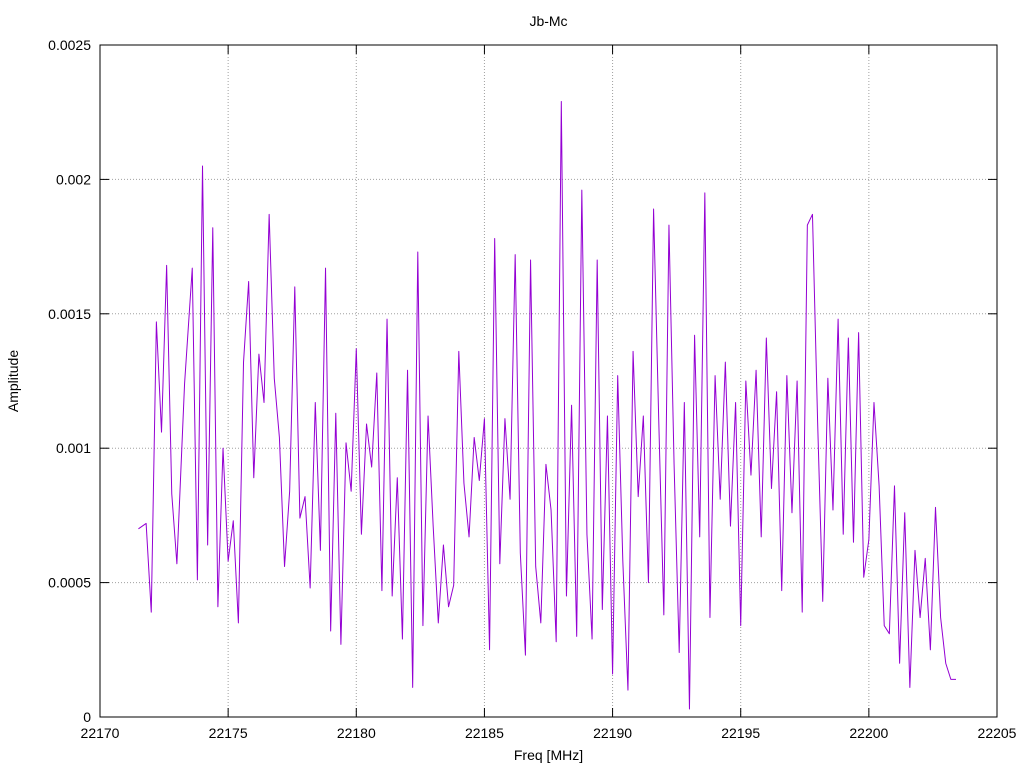  What do you see at coordinates (69, 583) in the screenshot?
I see `y-tick-label: 0.0005` at bounding box center [69, 583].